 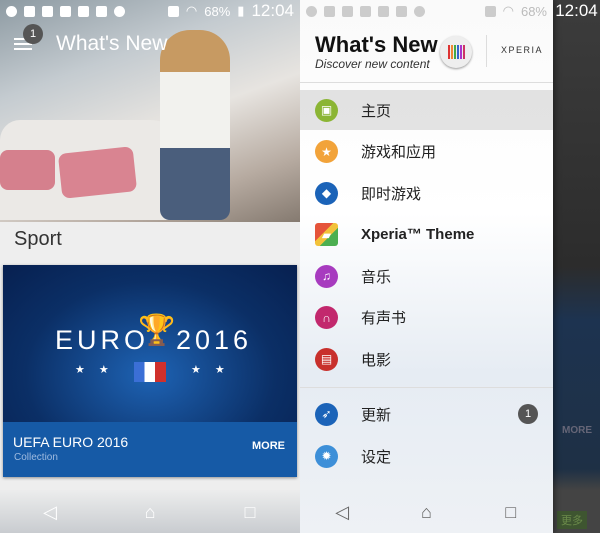 What do you see at coordinates (326, 193) in the screenshot?
I see `gamepad-icon: ◆` at bounding box center [326, 193].